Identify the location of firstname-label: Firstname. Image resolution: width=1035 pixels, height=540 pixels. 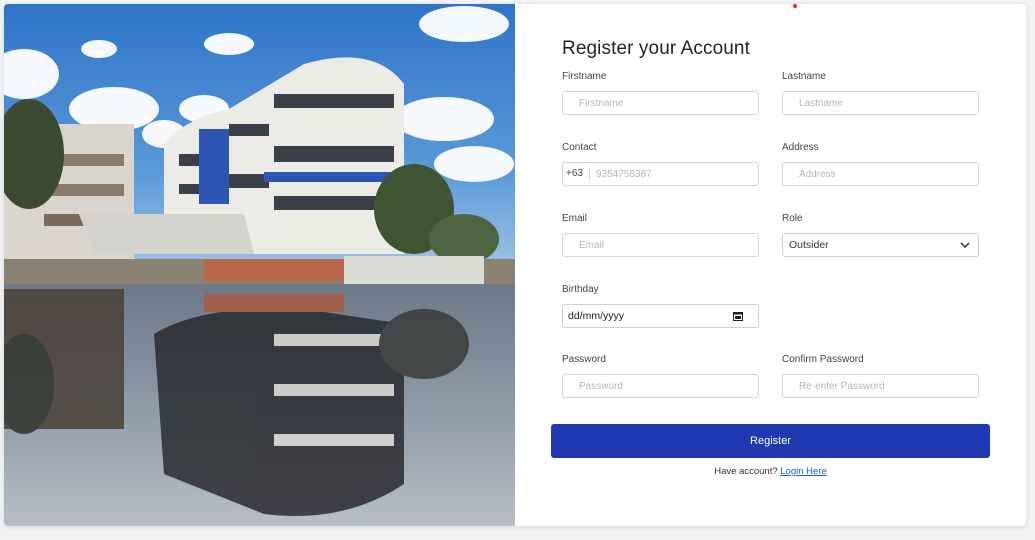
(584, 76).